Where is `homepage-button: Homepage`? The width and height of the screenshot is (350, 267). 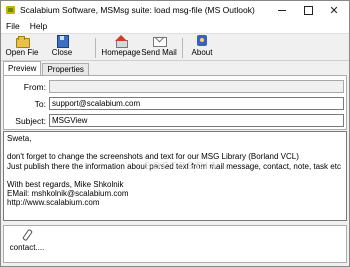
homepage-button: Homepage is located at coordinates (121, 47).